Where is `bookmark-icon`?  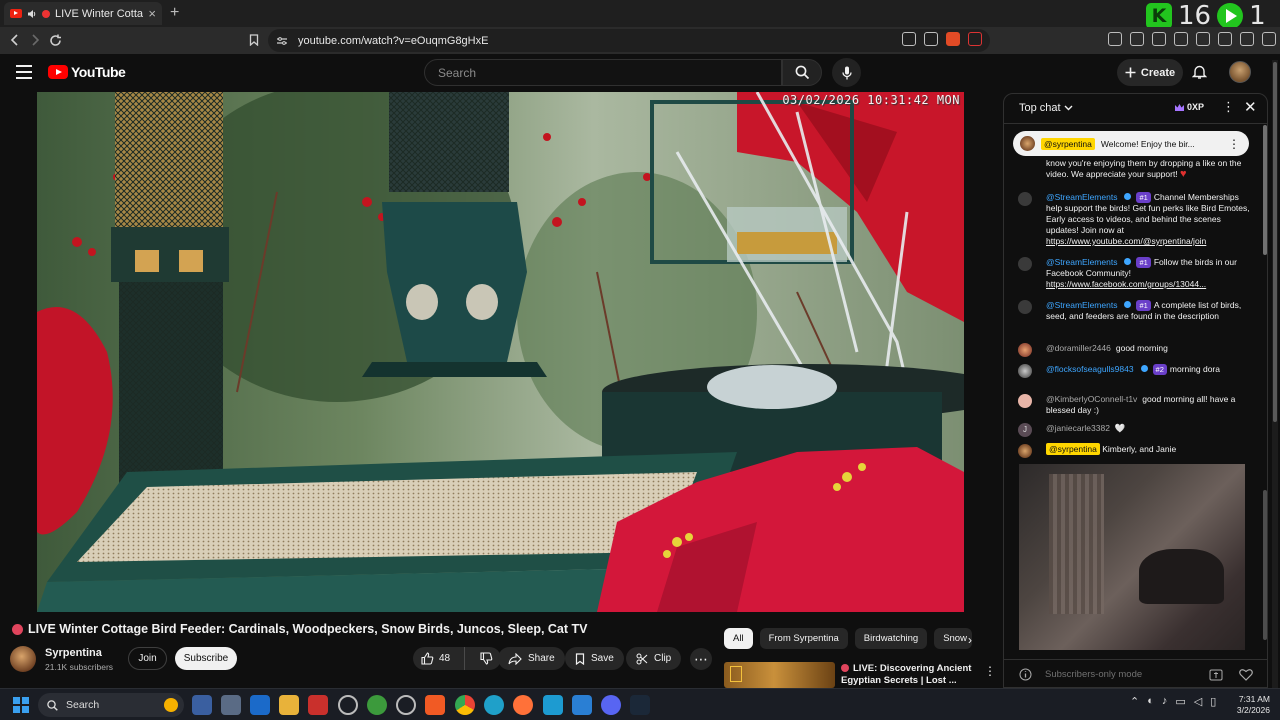
bookmark-icon is located at coordinates (254, 40).